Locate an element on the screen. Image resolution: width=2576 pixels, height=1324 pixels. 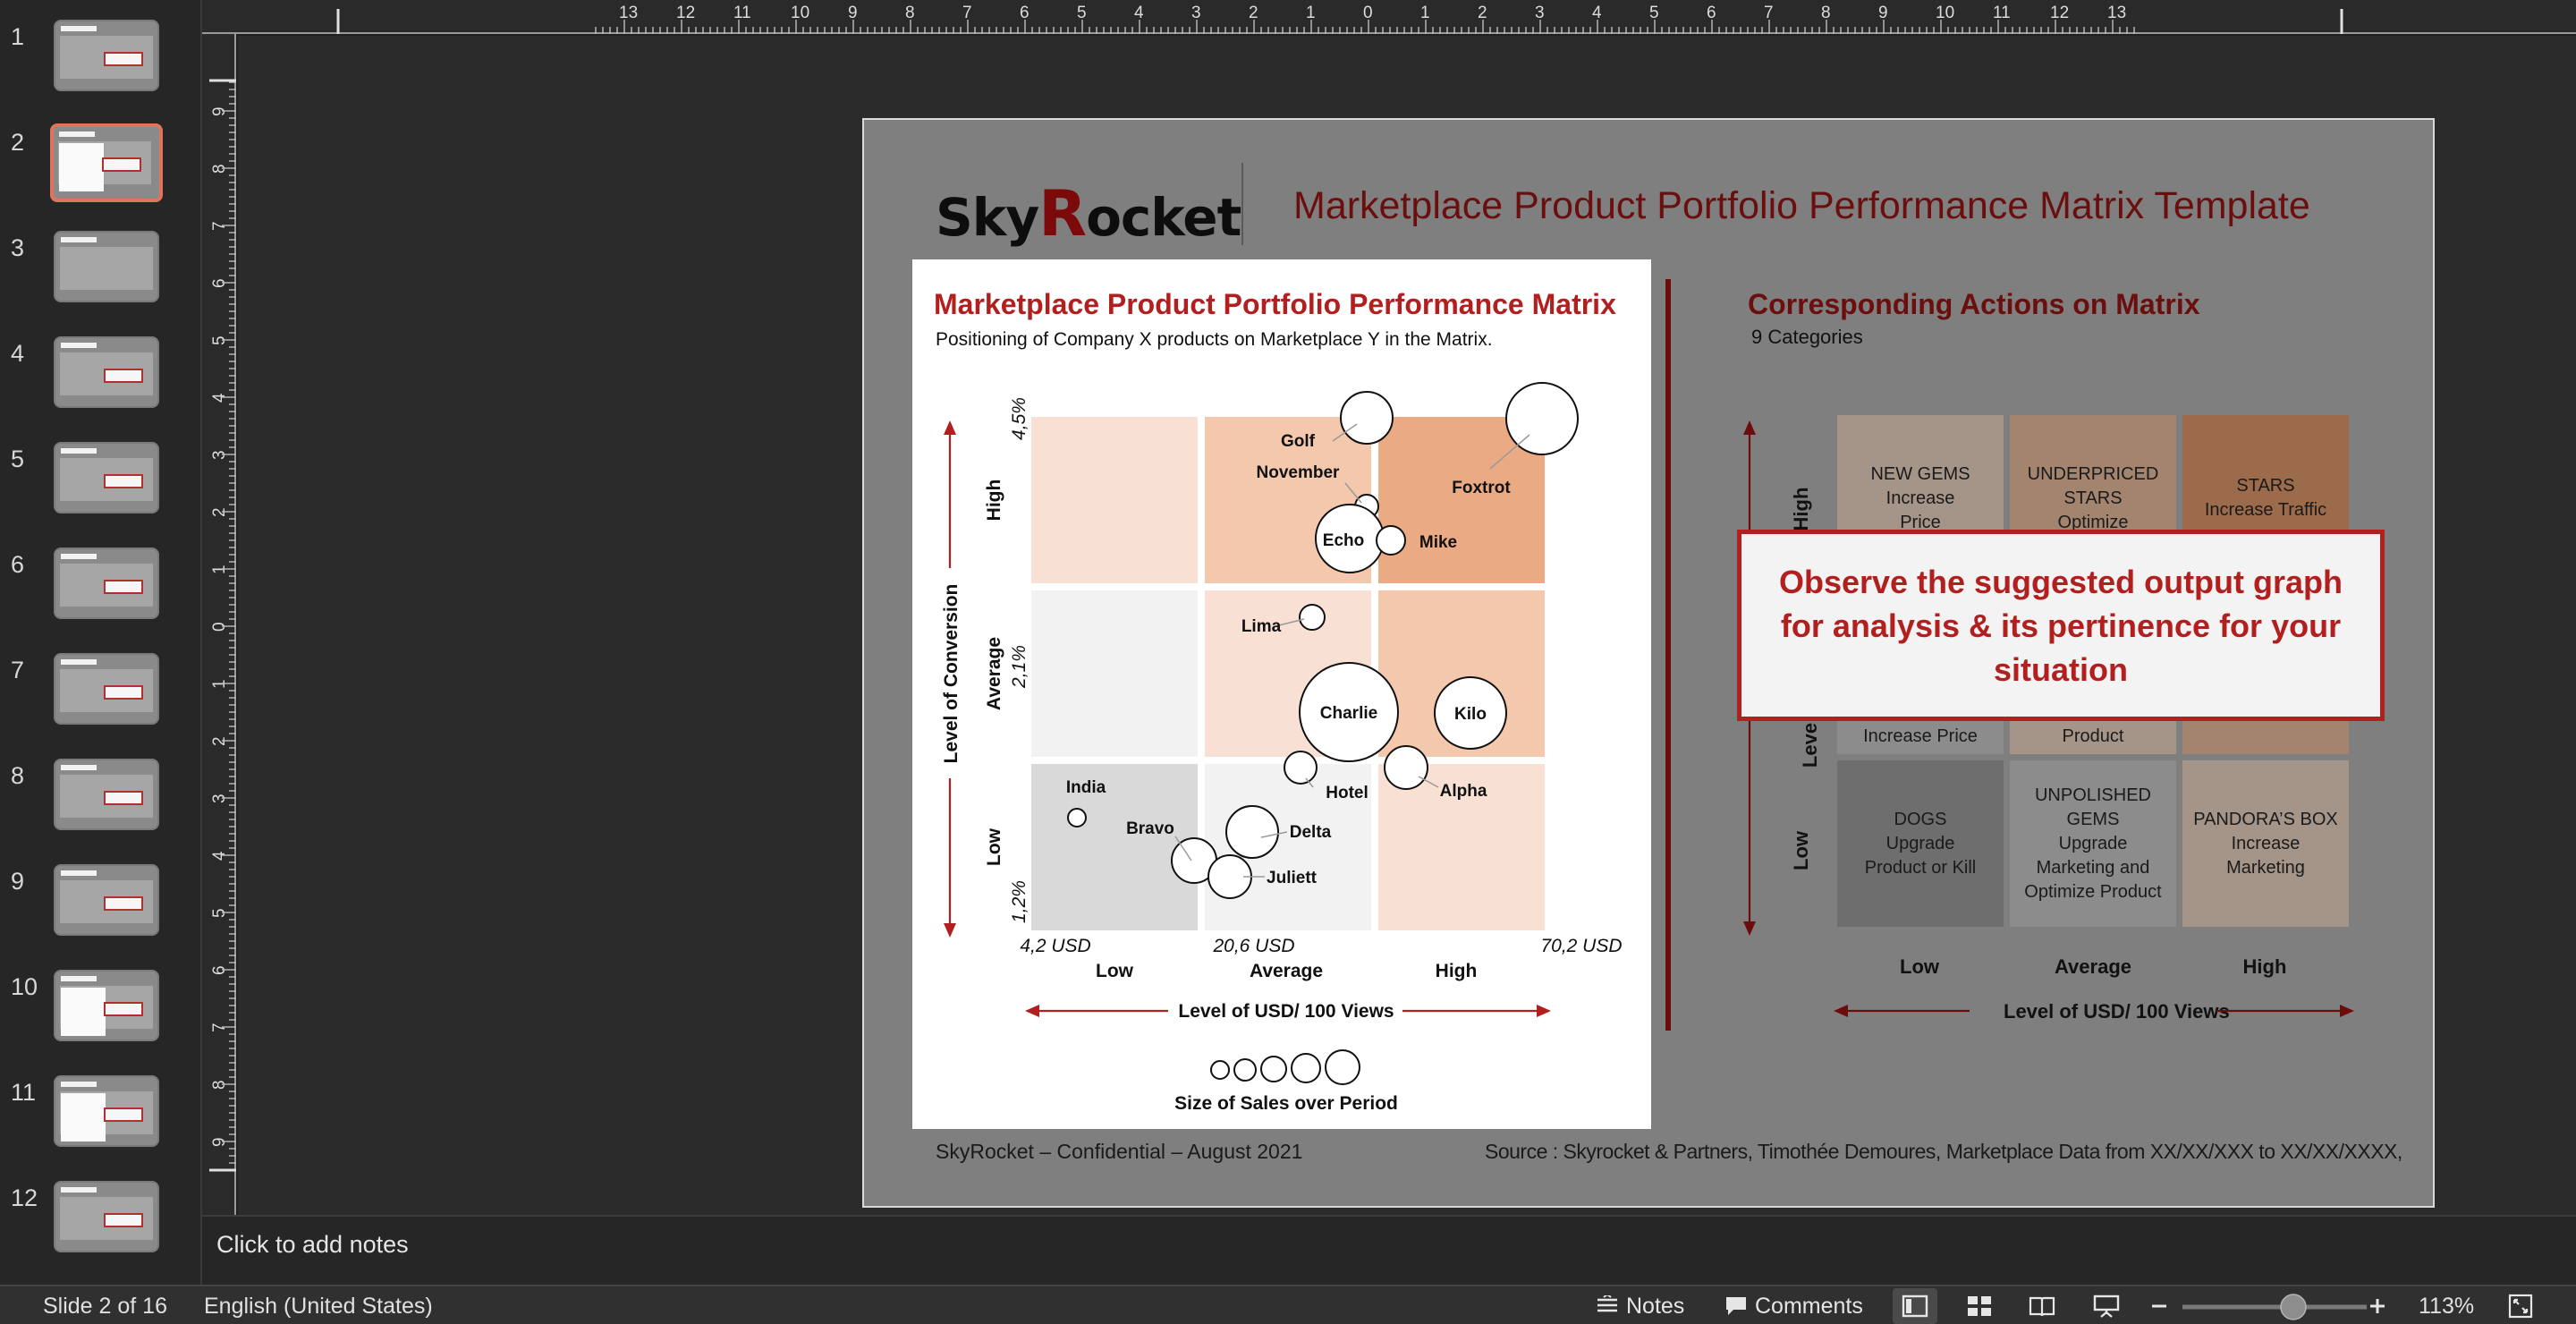
bubble-label: Hotel is located at coordinates (1347, 793).